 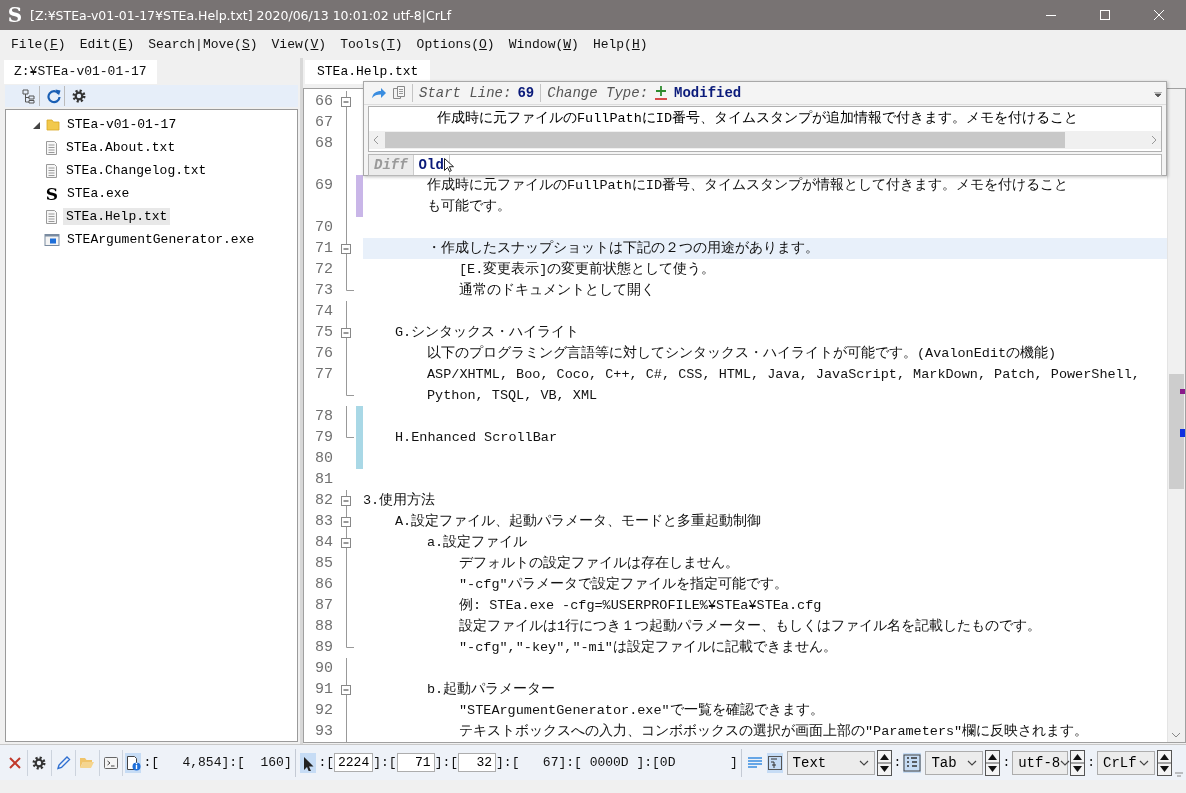 I want to click on code-line: H.Enhanced ScrollBar, so click(x=476, y=437).